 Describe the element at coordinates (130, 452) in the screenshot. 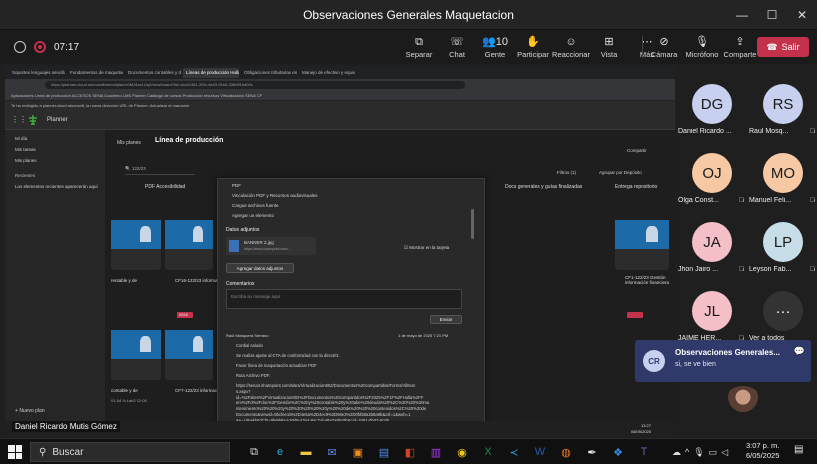

I see `taskbar-search: ⚲ Buscar` at that location.